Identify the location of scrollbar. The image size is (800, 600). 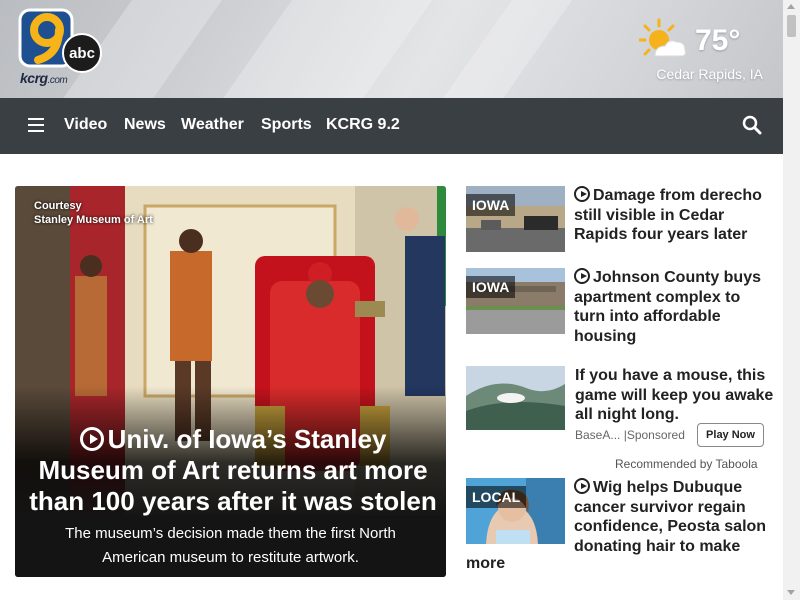
(791, 300).